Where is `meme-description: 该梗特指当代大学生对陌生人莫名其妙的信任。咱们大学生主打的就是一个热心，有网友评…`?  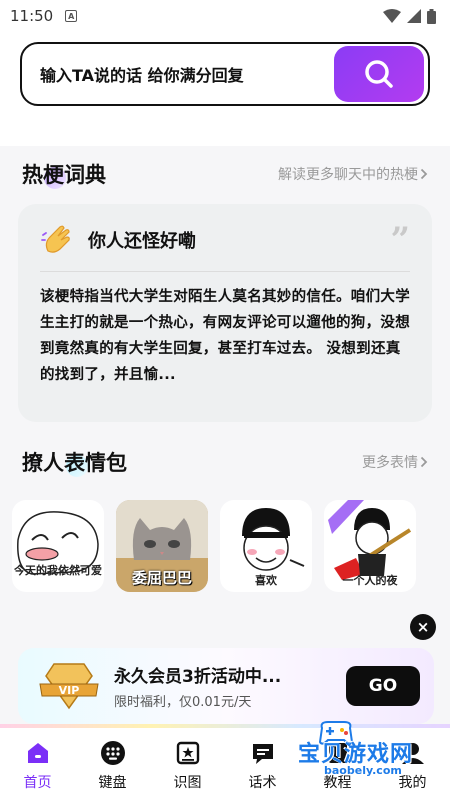 meme-description: 该梗特指当代大学生对陌生人莫名其妙的信任。咱们大学生主打的就是一个热心，有网友评… is located at coordinates (225, 336).